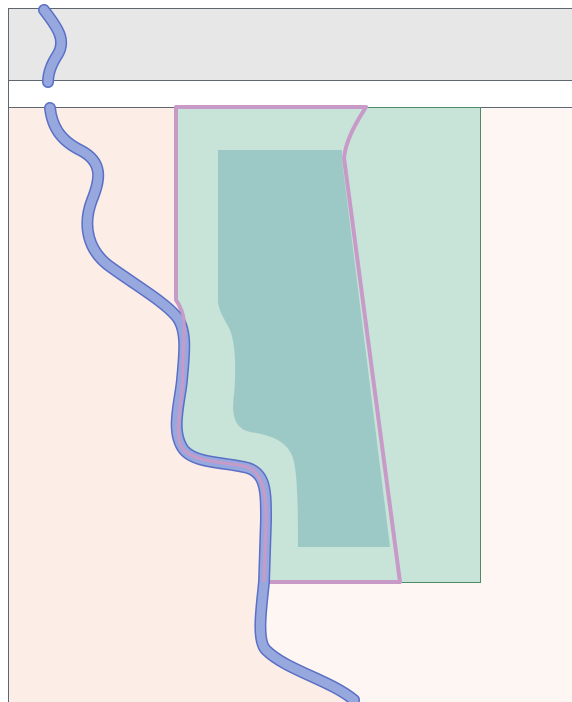 The width and height of the screenshot is (572, 702). Describe the element at coordinates (290, 44) in the screenshot. I see `top-band` at that location.